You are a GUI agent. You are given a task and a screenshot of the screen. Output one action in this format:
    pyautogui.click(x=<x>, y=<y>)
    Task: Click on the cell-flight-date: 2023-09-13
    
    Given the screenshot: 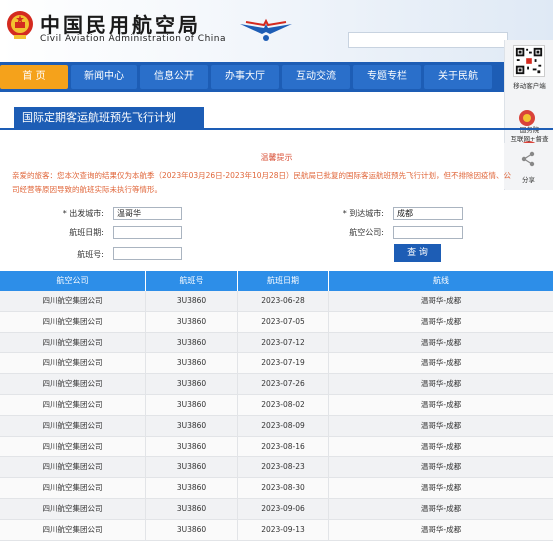 What is the action you would take?
    pyautogui.click(x=283, y=530)
    